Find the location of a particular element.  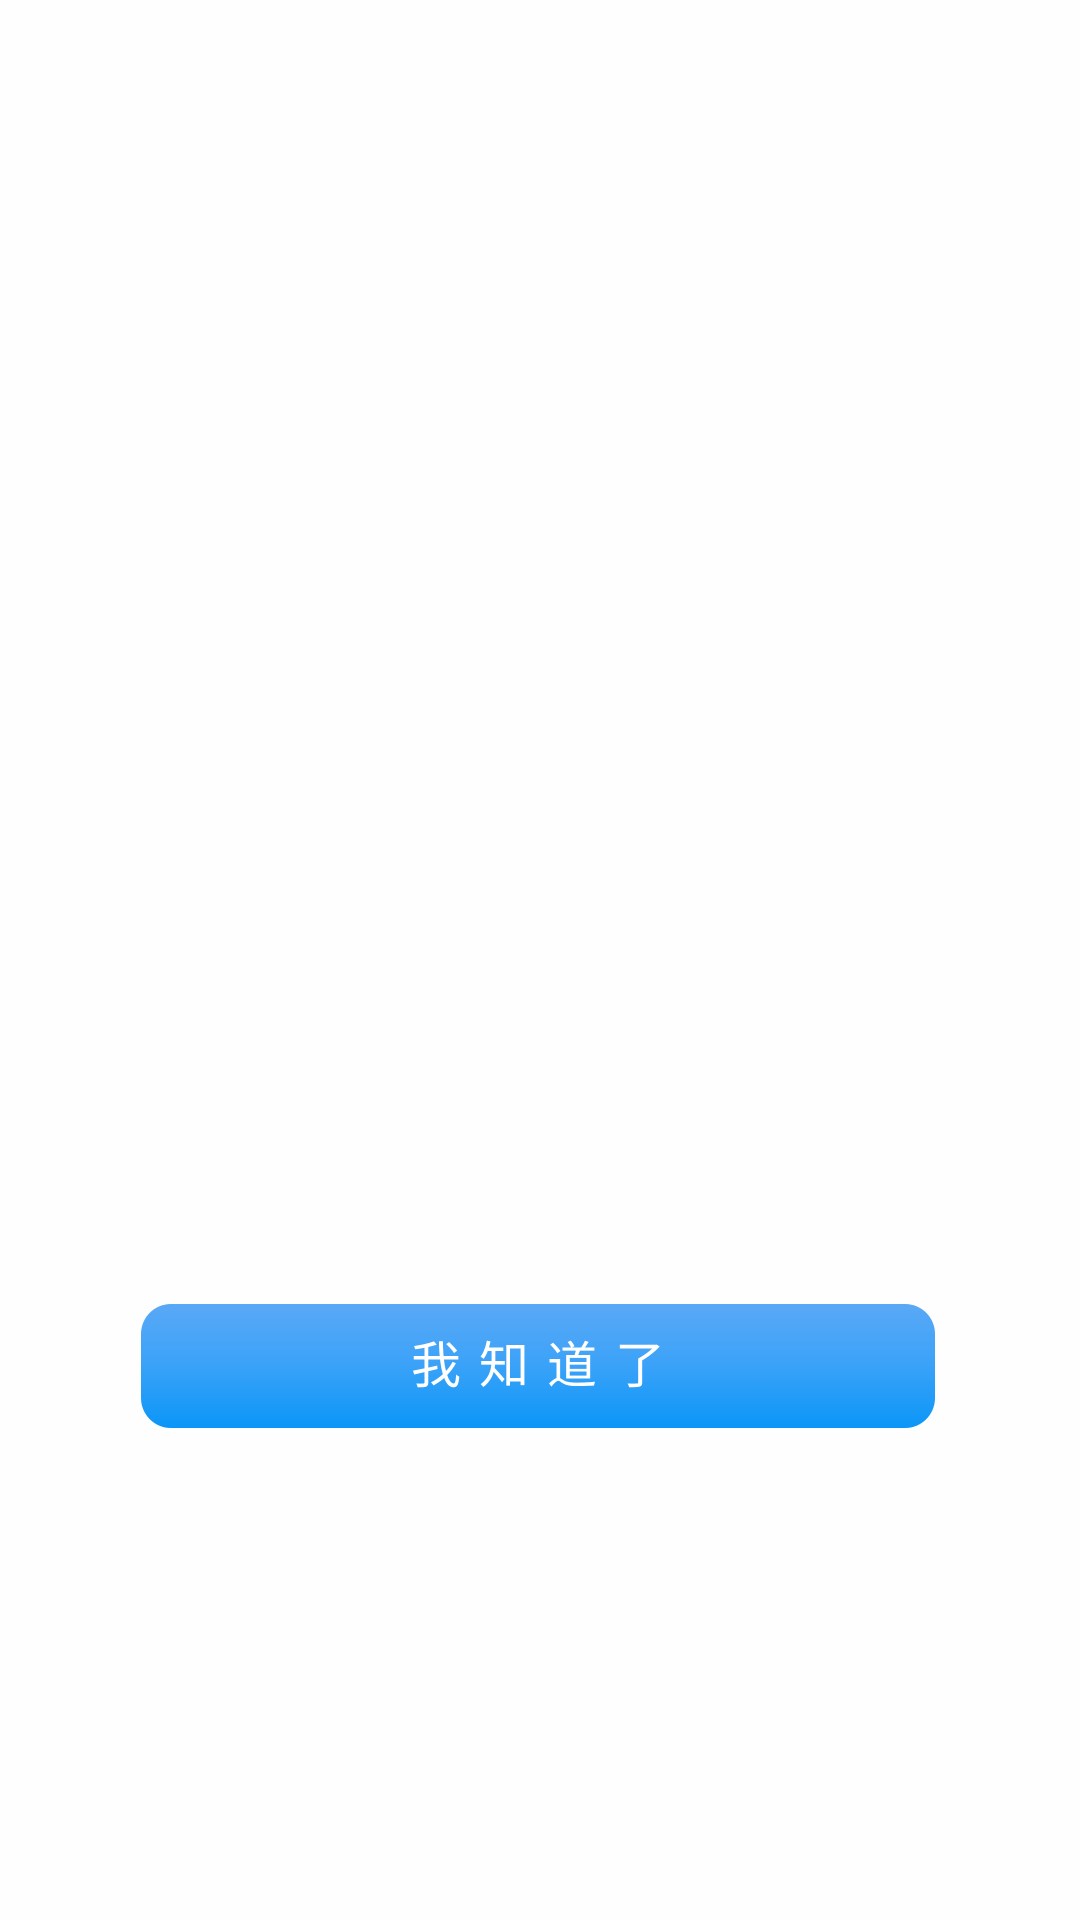

got-it-button: 我知道了 is located at coordinates (538, 1366).